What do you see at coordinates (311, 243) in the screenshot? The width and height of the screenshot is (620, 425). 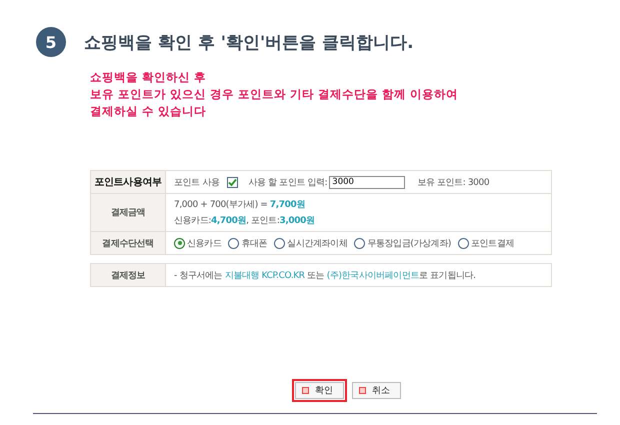 I see `radio-option: 실시간계좌이체` at bounding box center [311, 243].